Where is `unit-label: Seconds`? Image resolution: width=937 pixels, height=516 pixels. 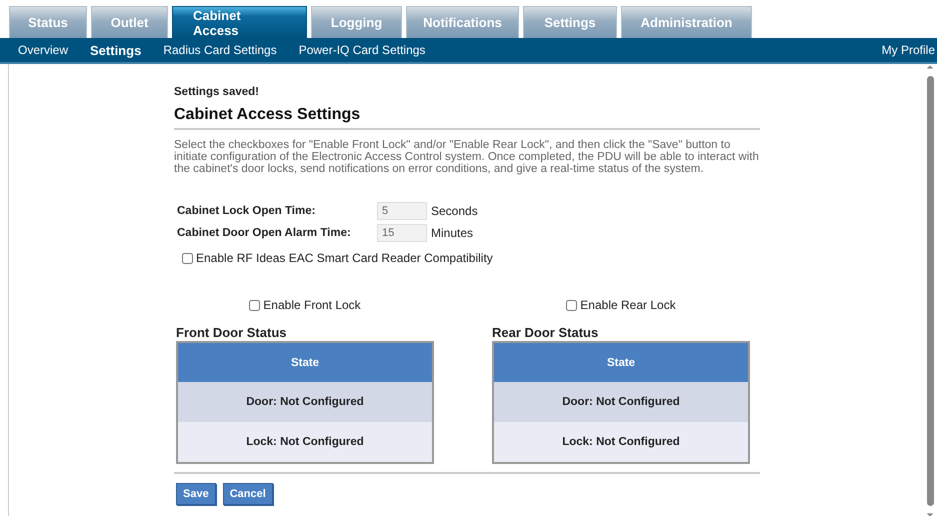 unit-label: Seconds is located at coordinates (454, 211).